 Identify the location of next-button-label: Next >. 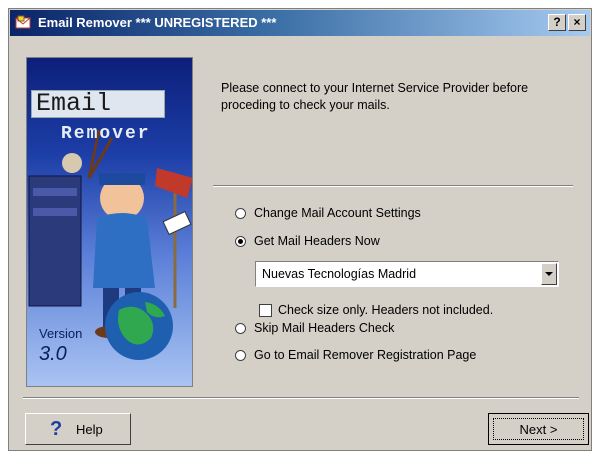
(538, 429).